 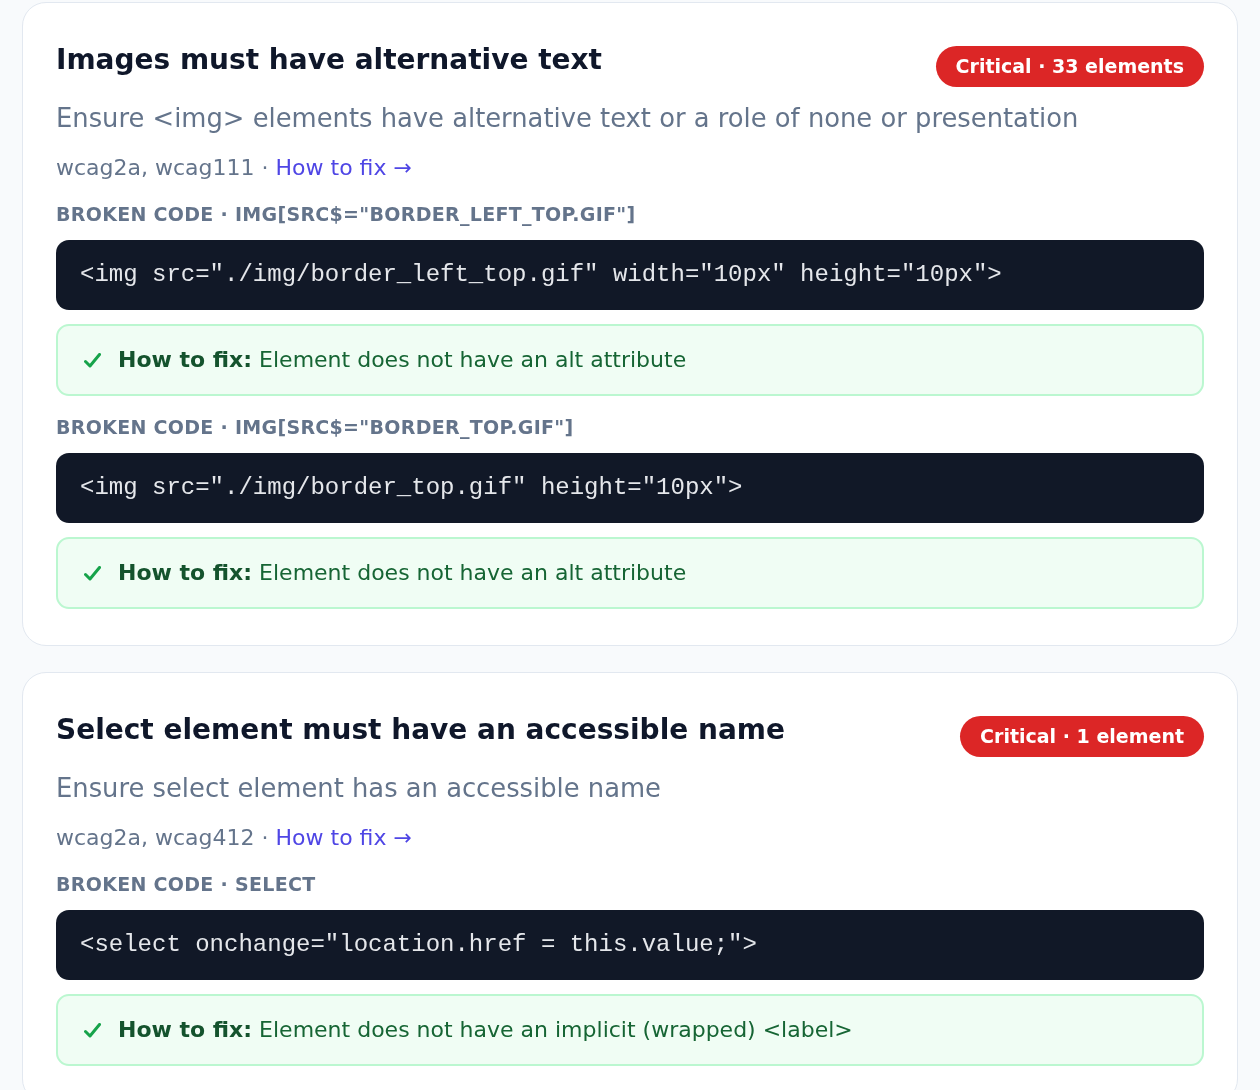 What do you see at coordinates (420, 730) in the screenshot?
I see `rule-title: Select element must have an accessible name` at bounding box center [420, 730].